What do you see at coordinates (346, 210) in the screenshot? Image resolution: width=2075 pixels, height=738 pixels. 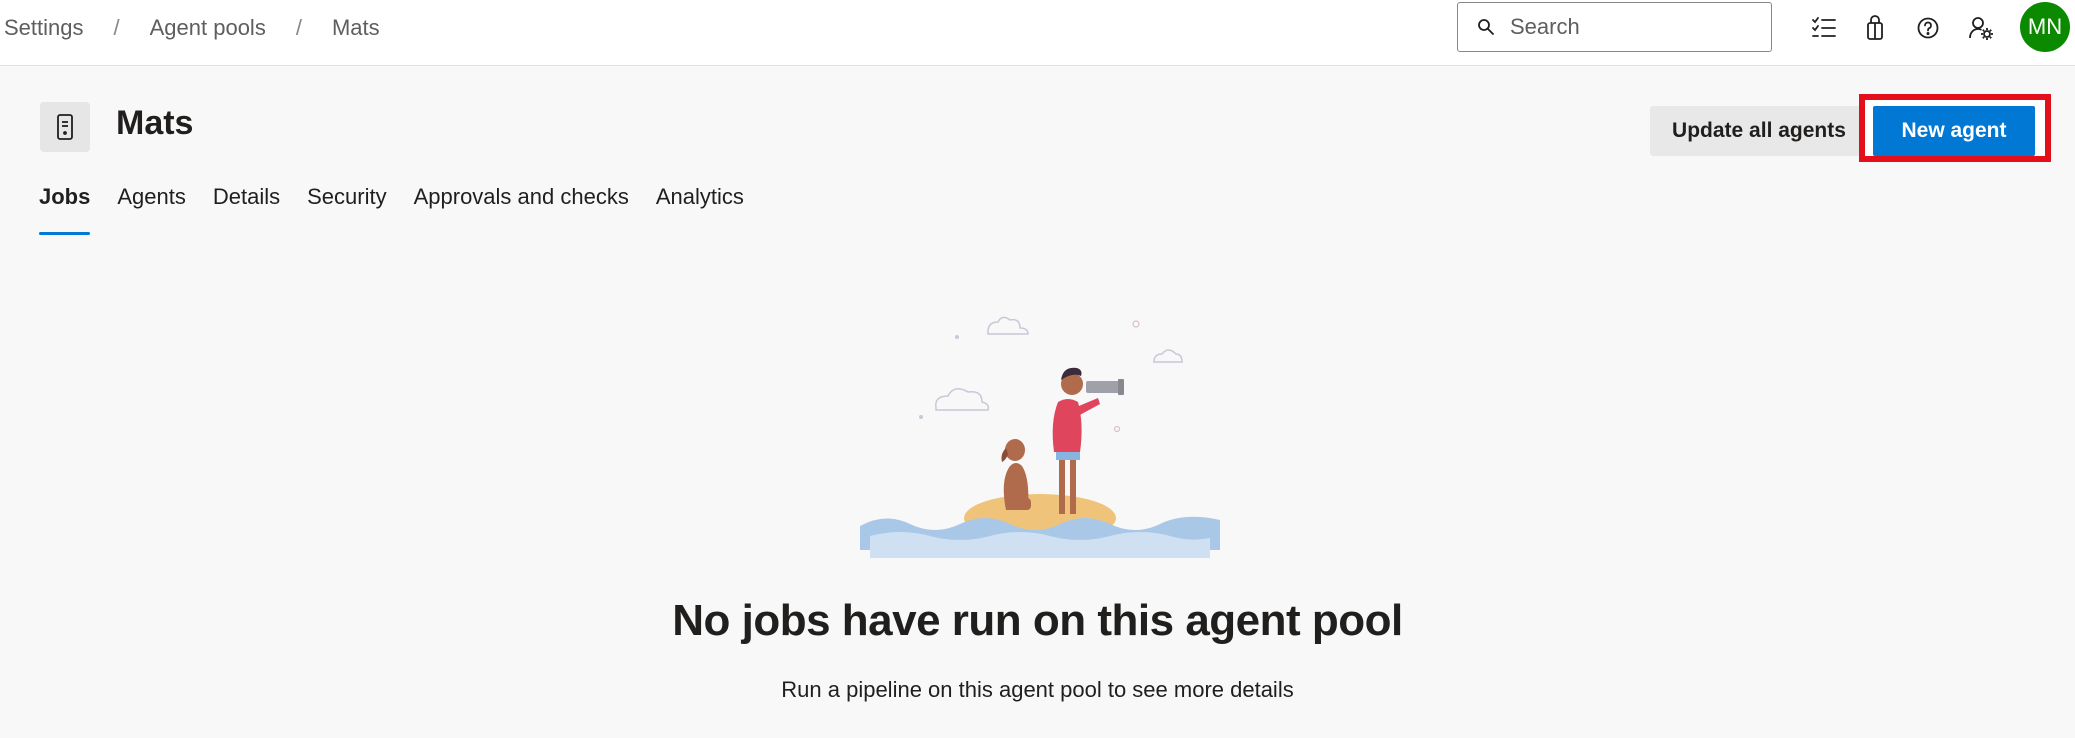 I see `tab-security: Security` at bounding box center [346, 210].